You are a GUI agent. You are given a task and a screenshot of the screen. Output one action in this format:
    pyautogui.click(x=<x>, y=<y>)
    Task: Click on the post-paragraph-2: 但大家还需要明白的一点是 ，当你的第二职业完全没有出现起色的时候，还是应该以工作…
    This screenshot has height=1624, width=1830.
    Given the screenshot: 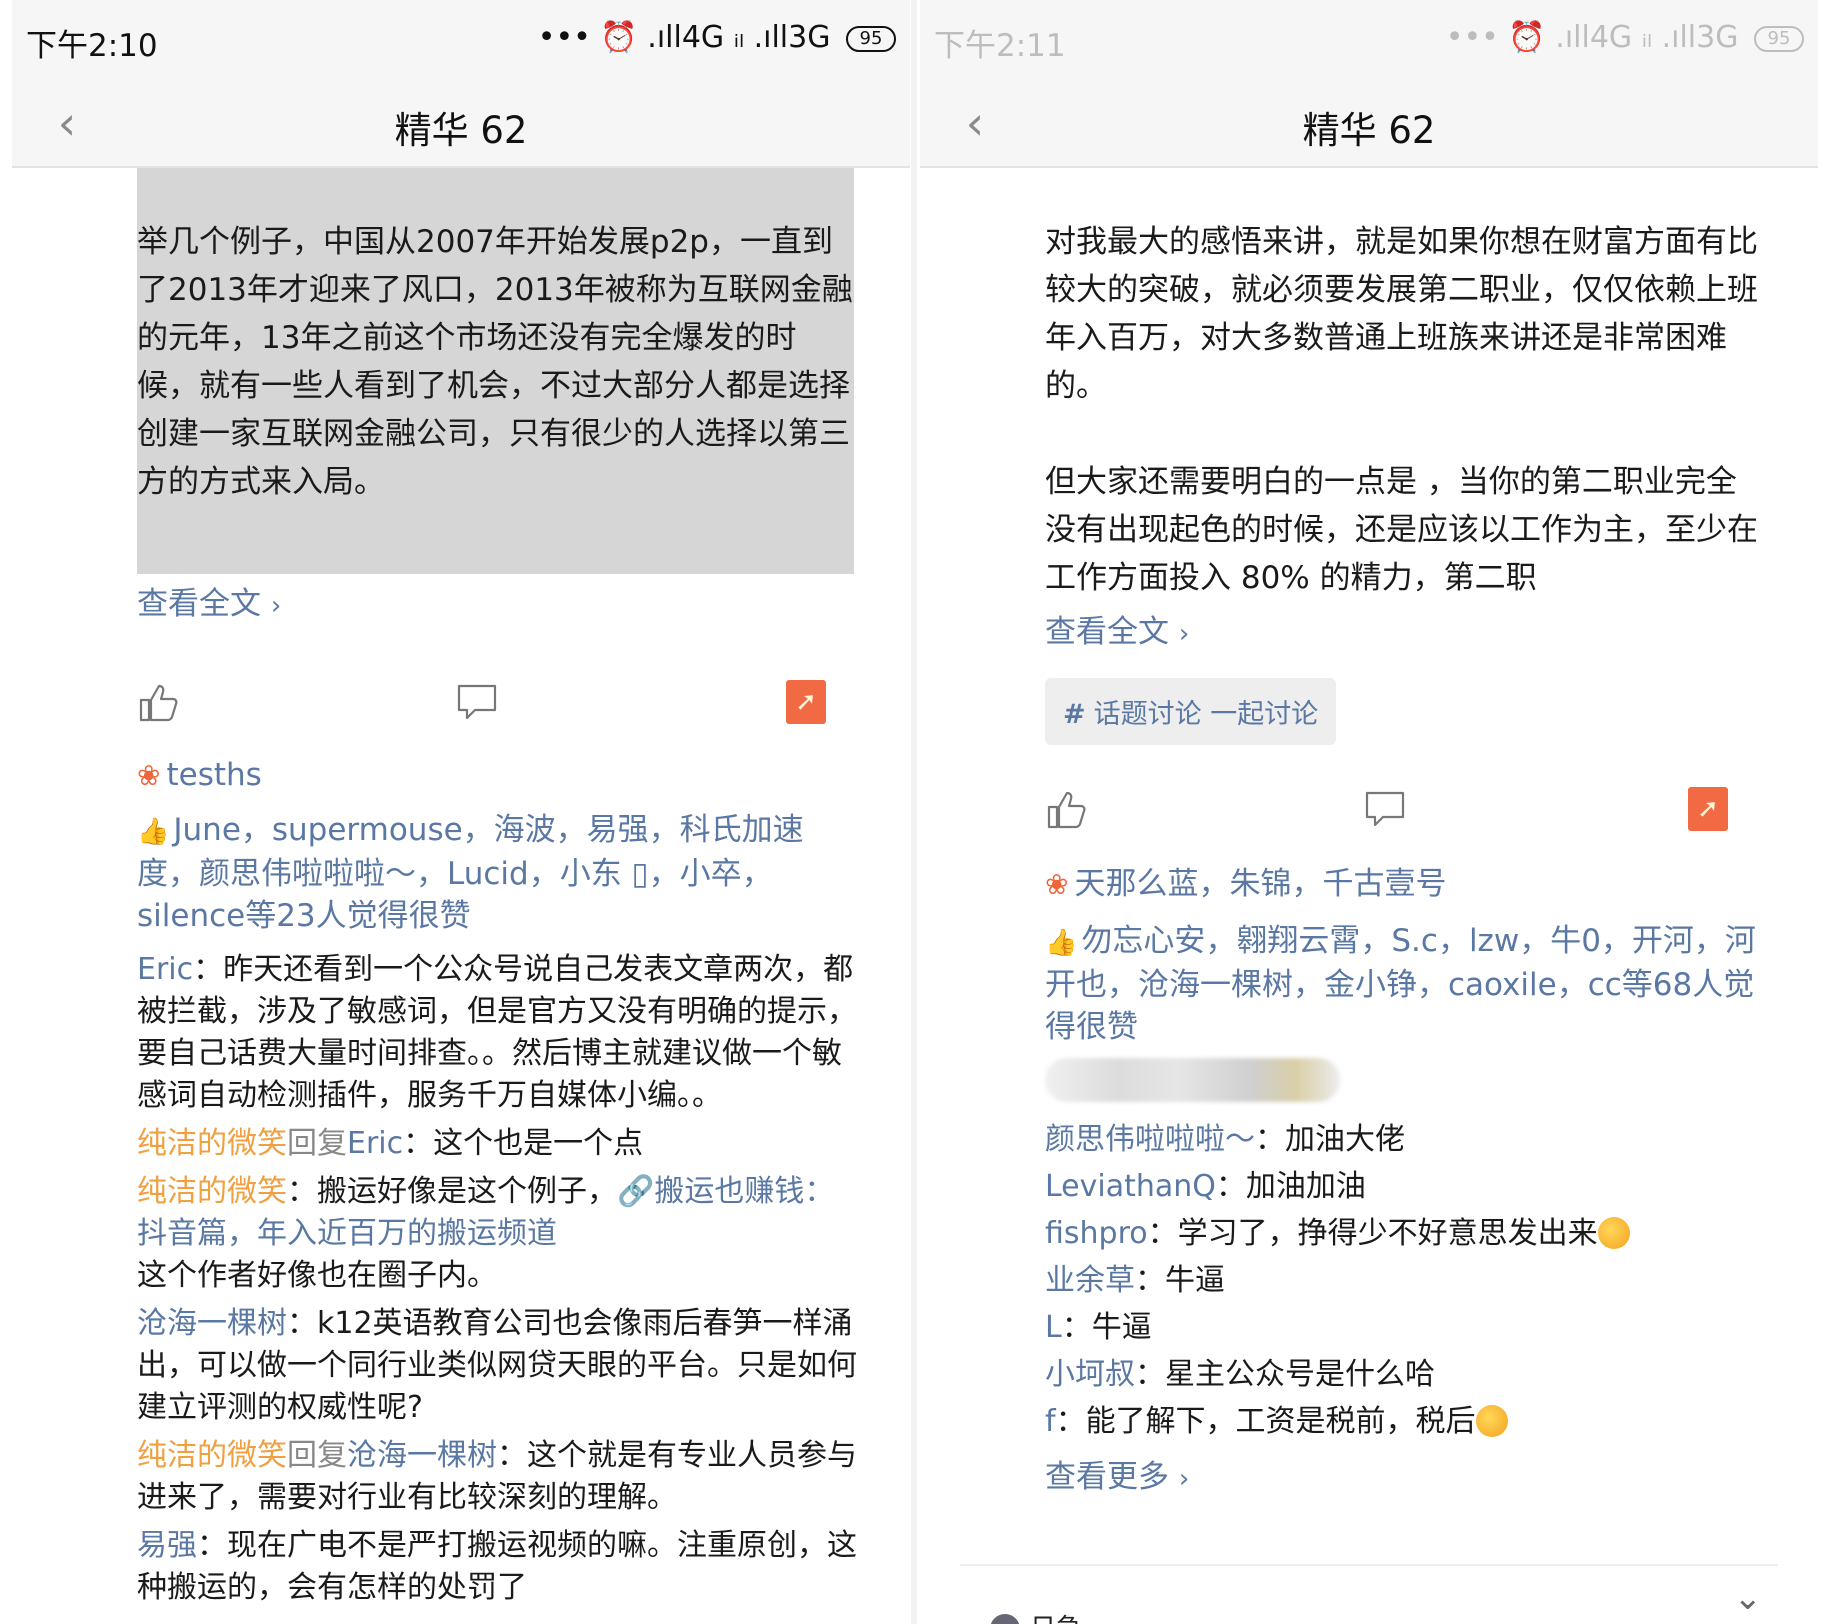 What is the action you would take?
    pyautogui.click(x=1401, y=530)
    